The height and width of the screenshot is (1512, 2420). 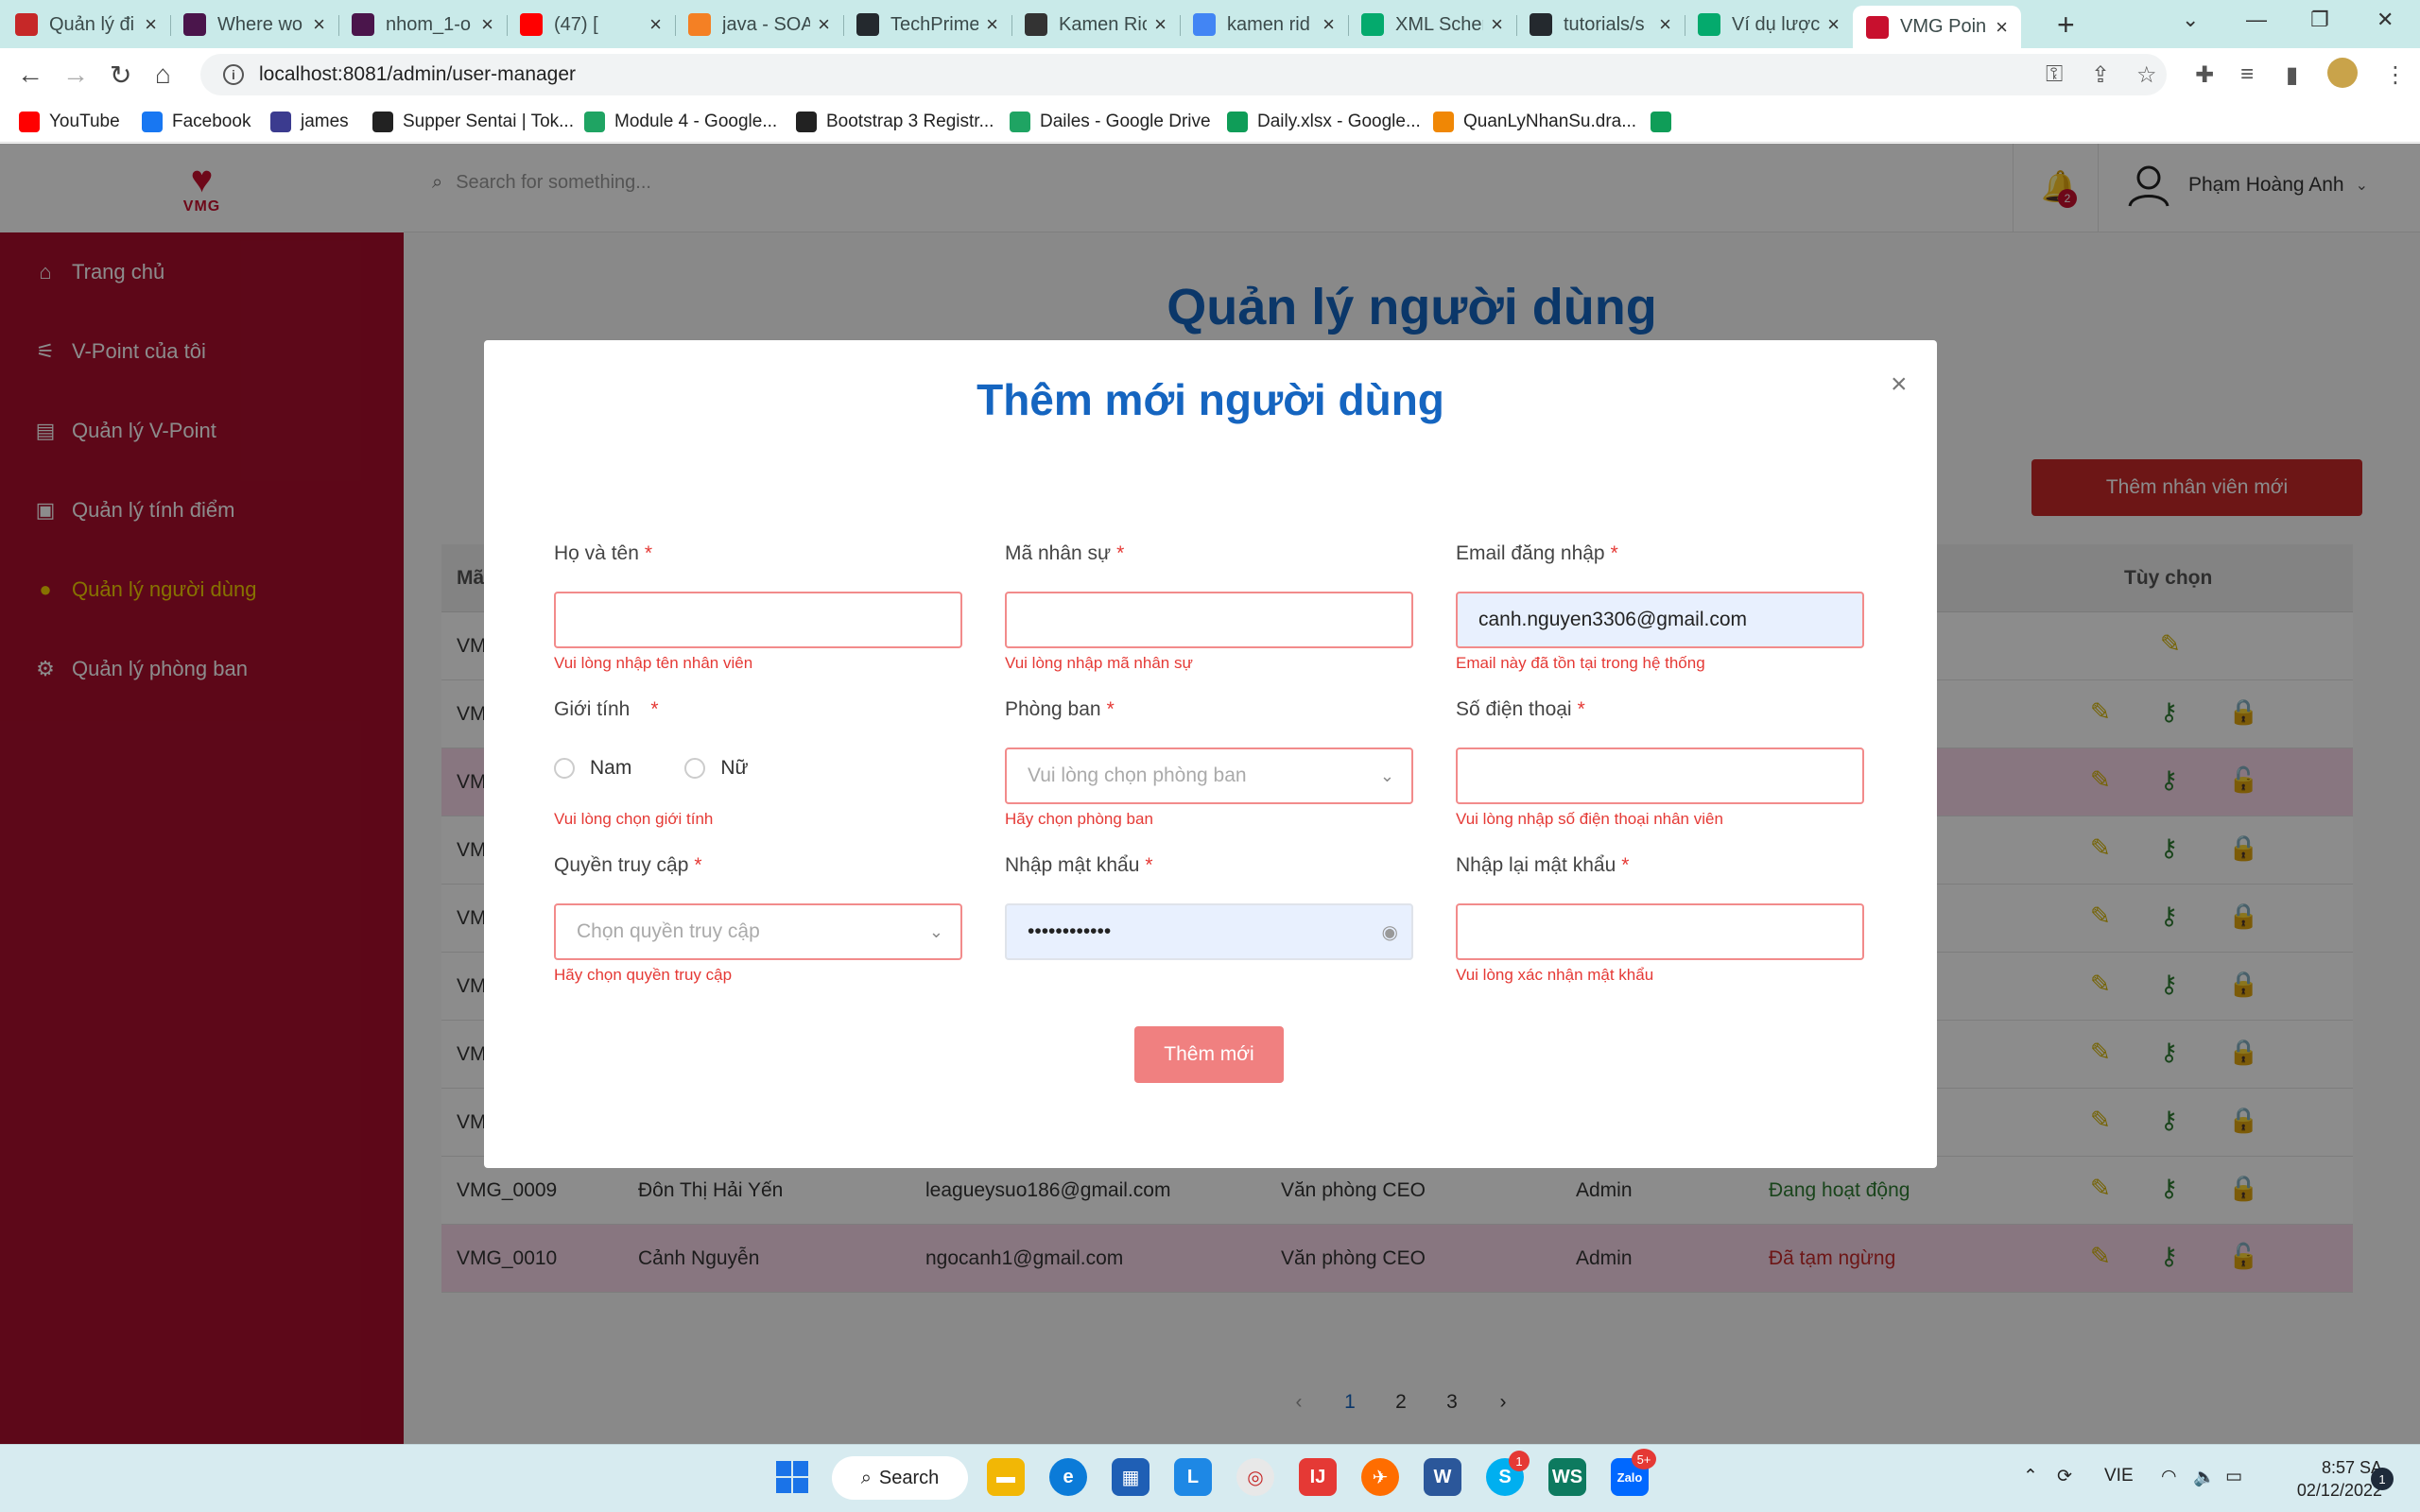 I want to click on email-input: canh.nguyen3306@gmail.com, so click(x=1660, y=620).